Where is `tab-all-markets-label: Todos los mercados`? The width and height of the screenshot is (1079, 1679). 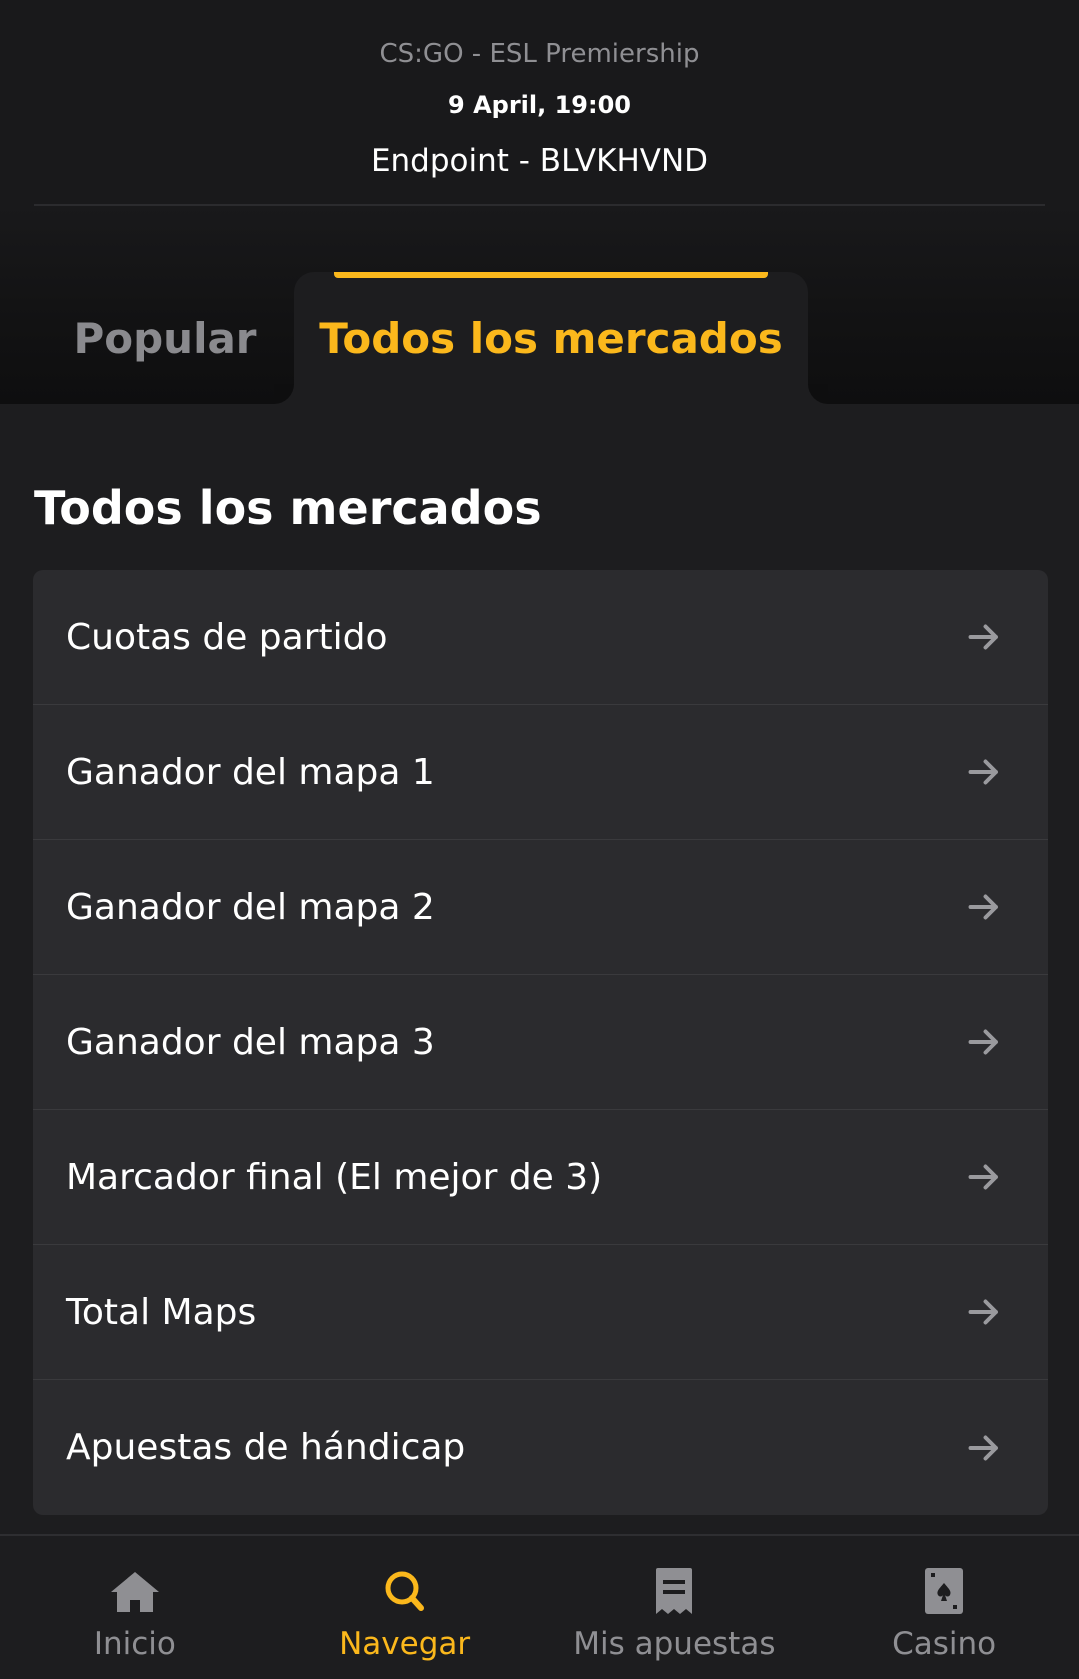 tab-all-markets-label: Todos los mercados is located at coordinates (551, 338).